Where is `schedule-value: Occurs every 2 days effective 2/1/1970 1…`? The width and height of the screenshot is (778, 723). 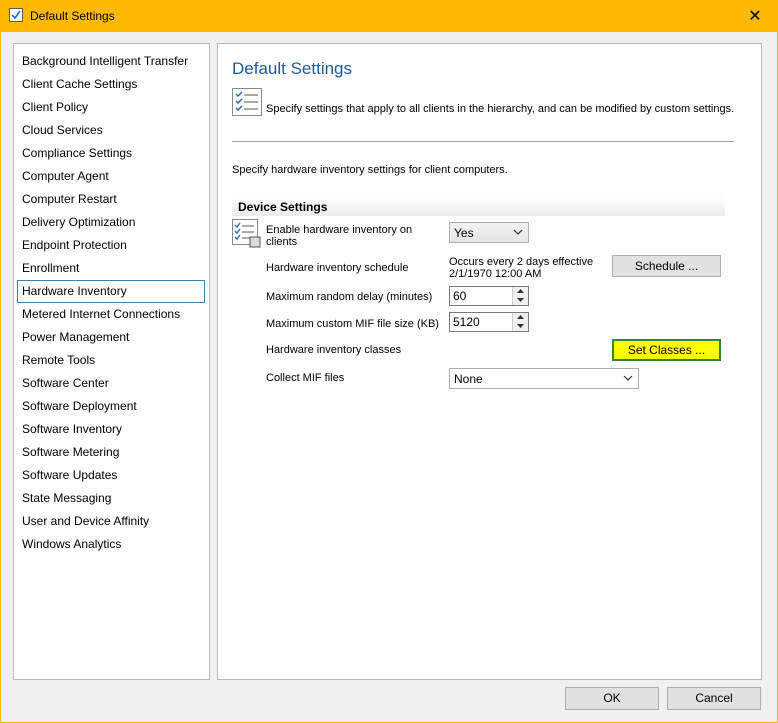 schedule-value: Occurs every 2 days effective 2/1/1970 1… is located at coordinates (521, 268).